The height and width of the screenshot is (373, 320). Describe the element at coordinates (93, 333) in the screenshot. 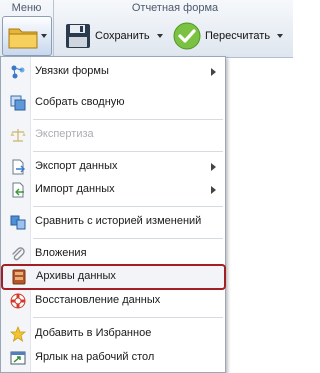

I see `menu-item-label: Добавить в Избранное` at that location.